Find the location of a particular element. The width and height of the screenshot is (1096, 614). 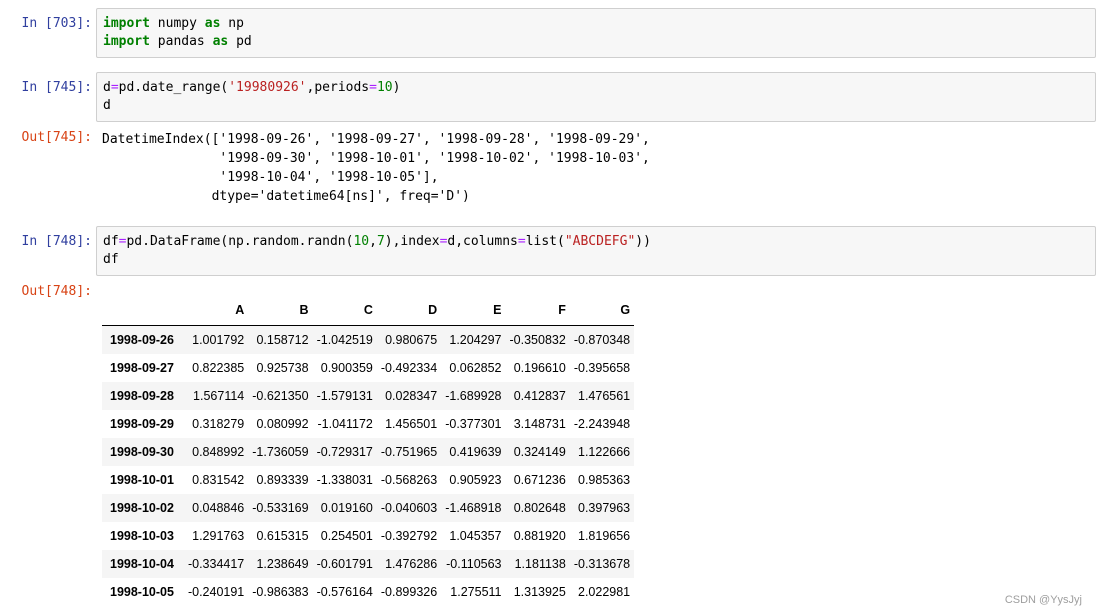

table-cell: 1.819656 is located at coordinates (604, 536).